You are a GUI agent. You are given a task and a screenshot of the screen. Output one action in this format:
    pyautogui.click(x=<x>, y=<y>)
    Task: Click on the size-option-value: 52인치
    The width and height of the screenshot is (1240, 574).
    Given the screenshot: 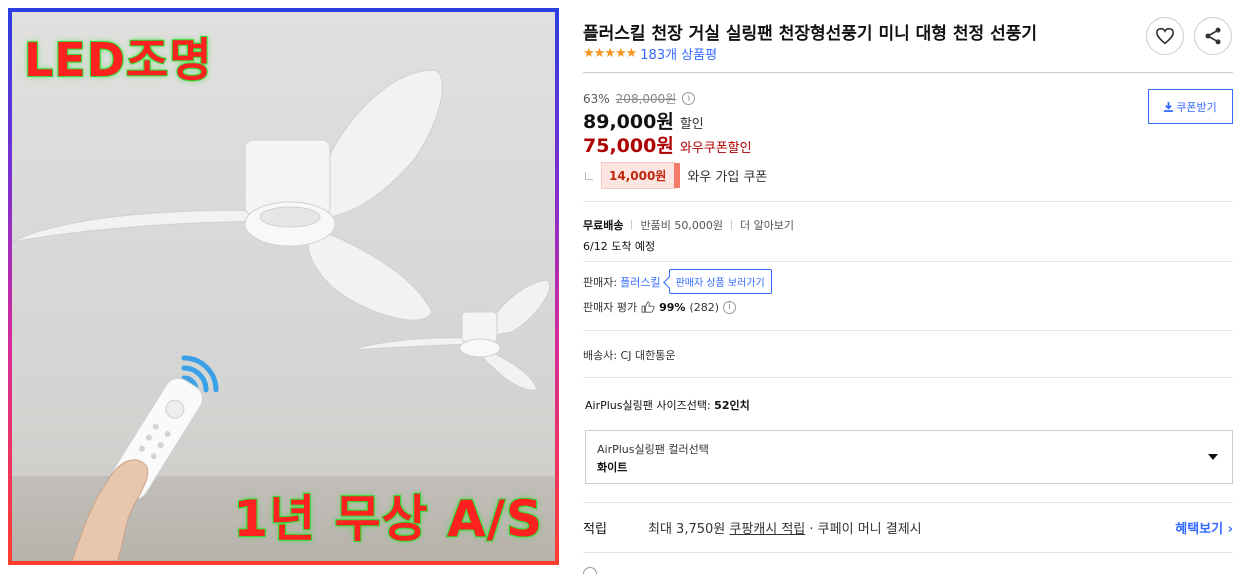 What is the action you would take?
    pyautogui.click(x=732, y=405)
    